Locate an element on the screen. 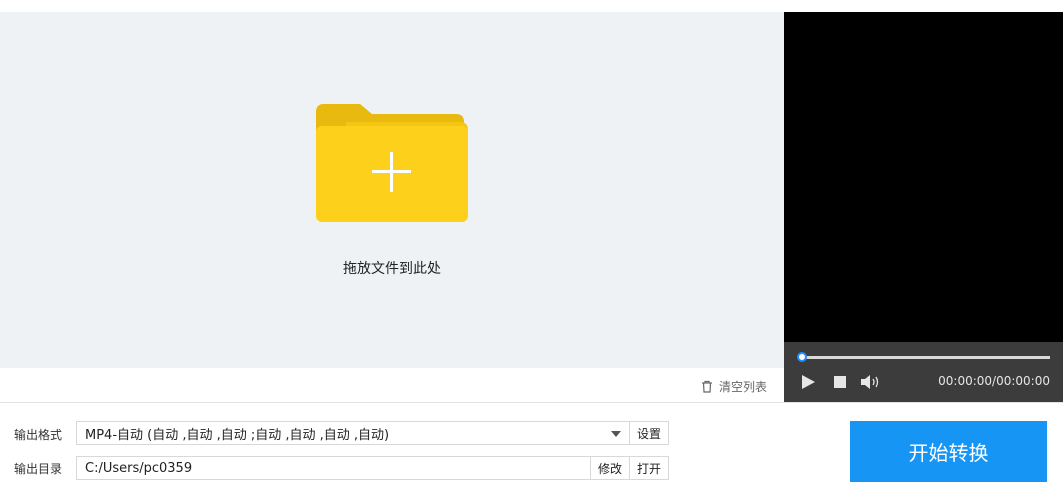 This screenshot has width=1063, height=500. output-format-value: MP4-自动 (自动 ,自动 ,自动 ;自动 ,自动 ,自动 ,自动) is located at coordinates (237, 435).